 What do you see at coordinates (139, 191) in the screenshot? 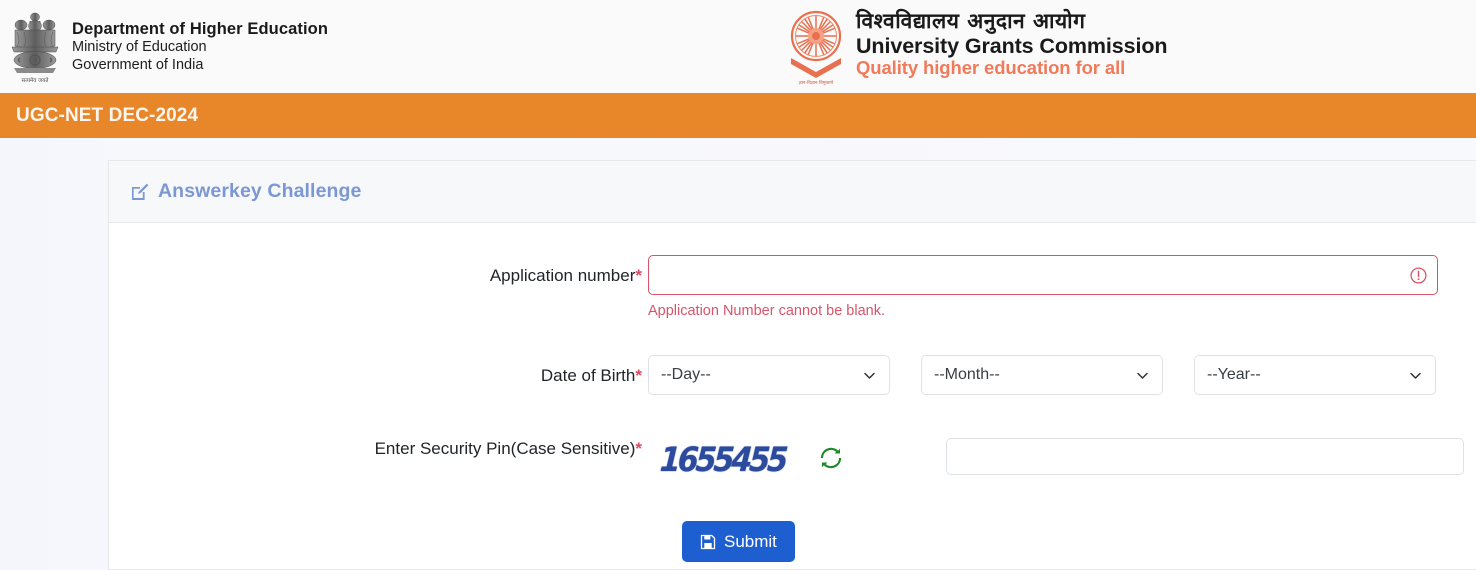
I see `edit-square-icon` at bounding box center [139, 191].